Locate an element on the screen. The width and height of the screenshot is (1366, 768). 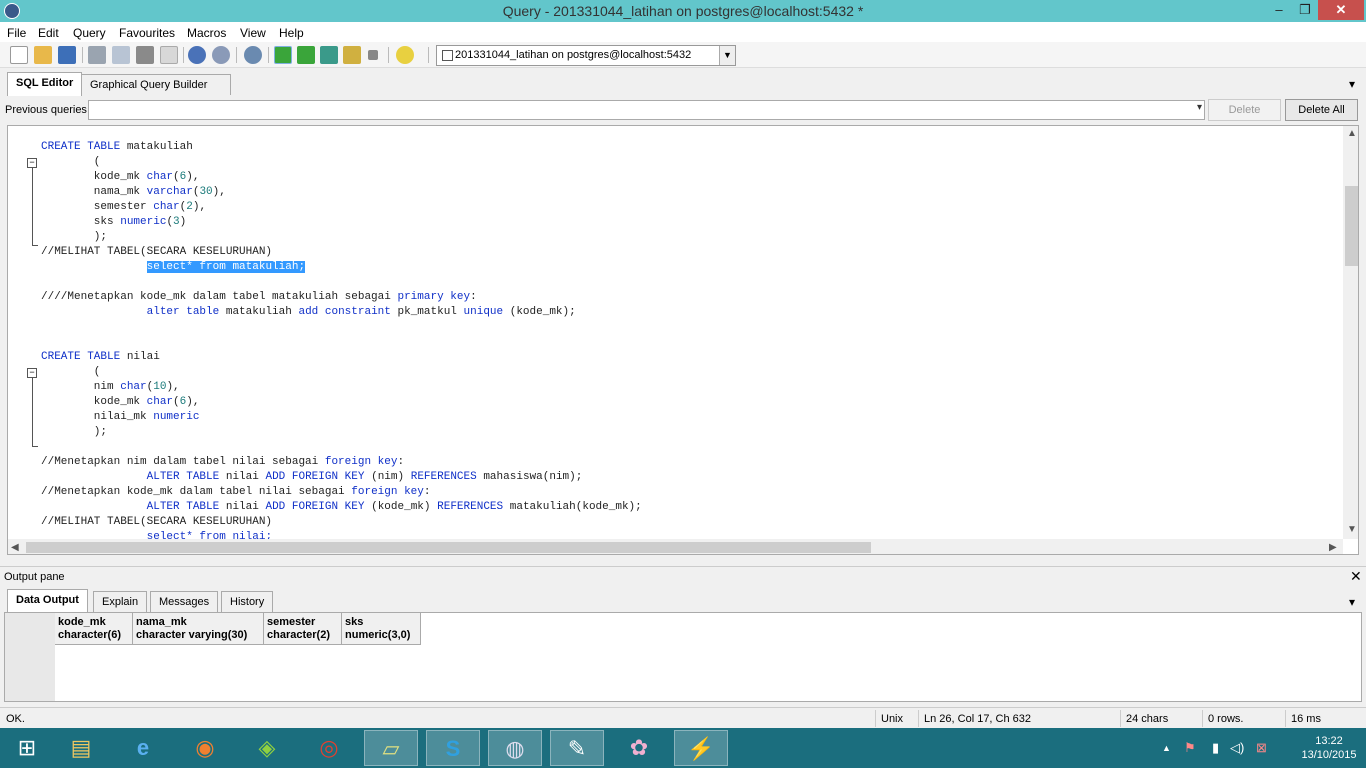
tab-history: History is located at coordinates (247, 601).